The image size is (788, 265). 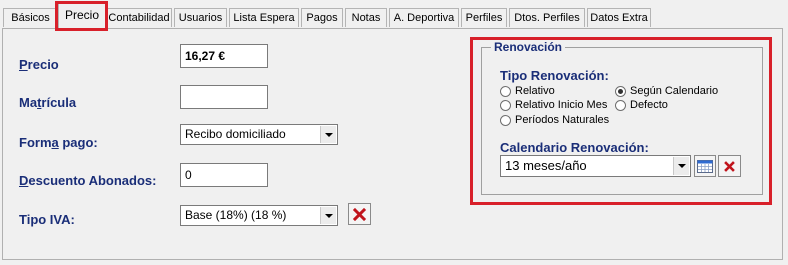 I want to click on precio-label: Precio, so click(x=39, y=64).